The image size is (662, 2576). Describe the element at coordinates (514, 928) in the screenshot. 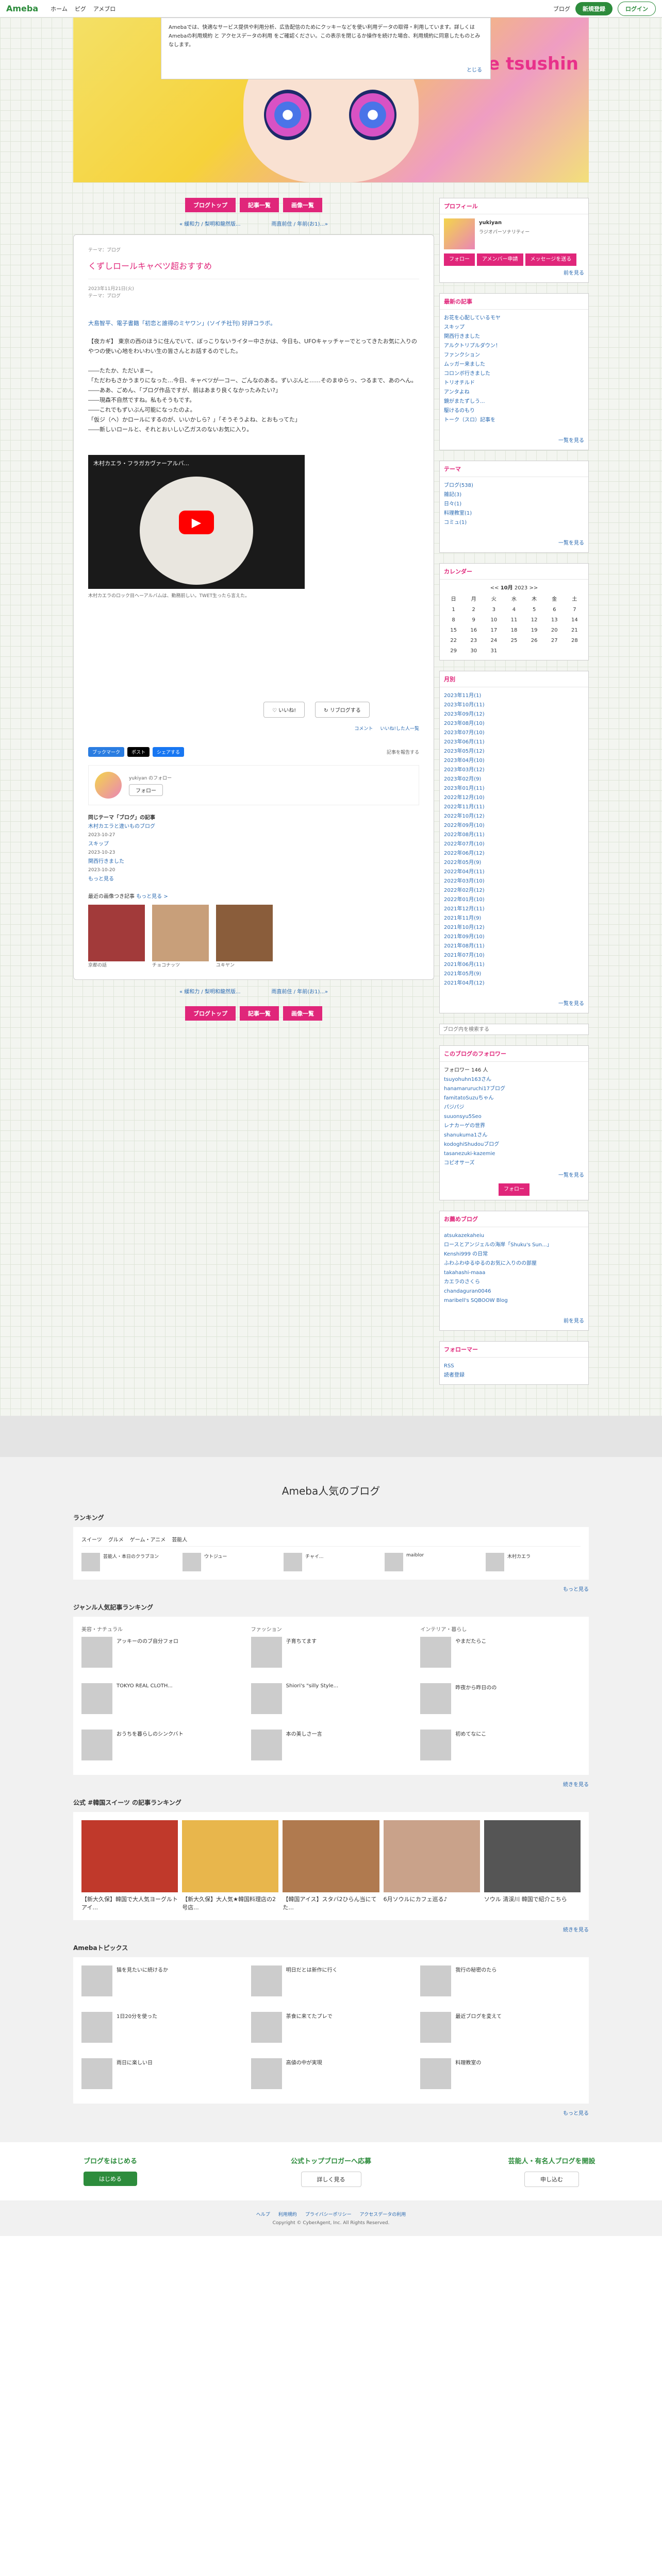

I see `archive-month-link: 2021年10月(12)` at that location.